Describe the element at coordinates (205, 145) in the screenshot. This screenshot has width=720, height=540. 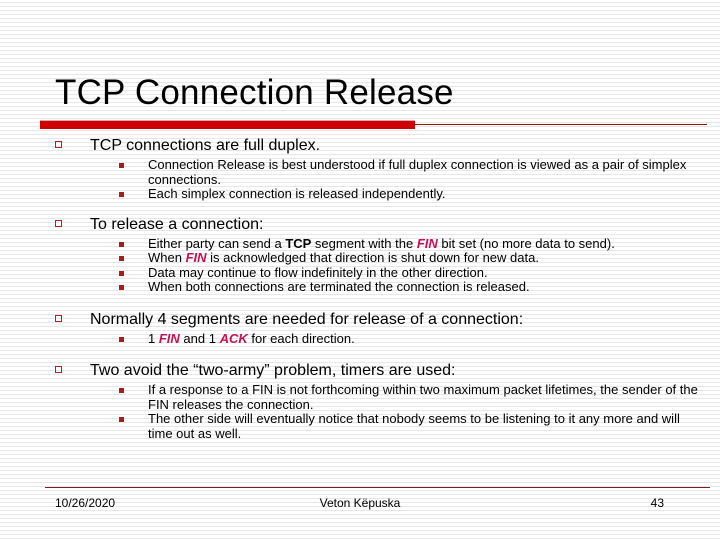
I see `bullet-level1-label: TCP connections are full duplex.` at that location.